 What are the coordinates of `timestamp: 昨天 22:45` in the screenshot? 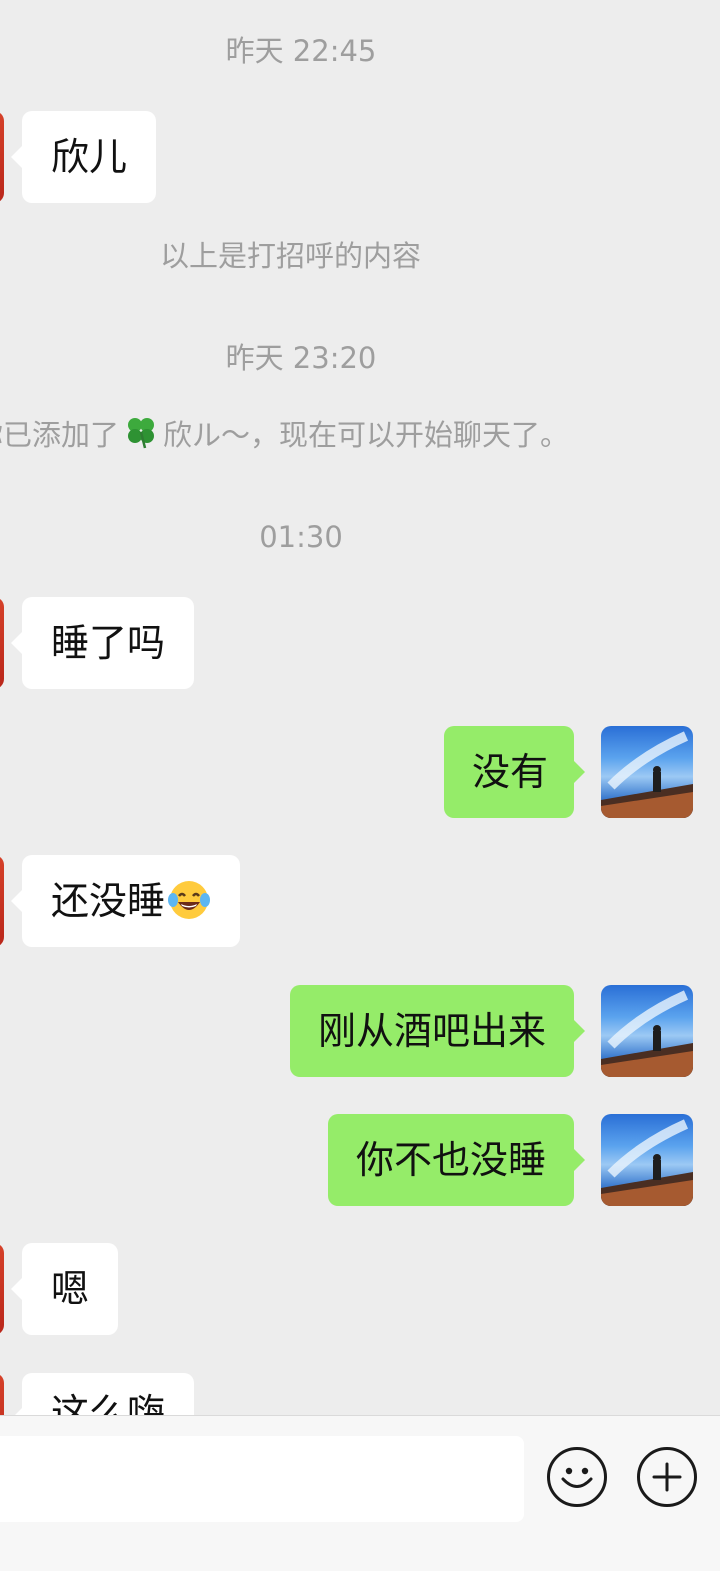 It's located at (301, 51).